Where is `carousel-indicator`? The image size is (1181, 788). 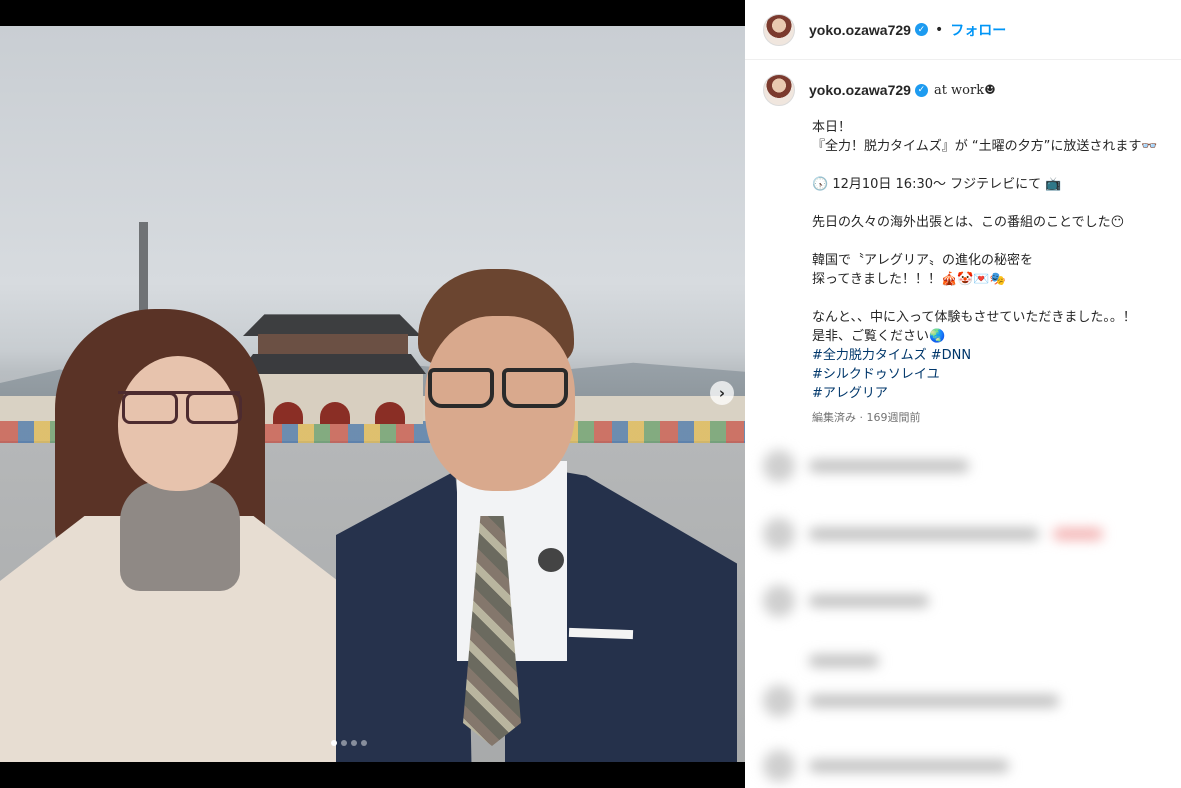
carousel-indicator is located at coordinates (349, 743).